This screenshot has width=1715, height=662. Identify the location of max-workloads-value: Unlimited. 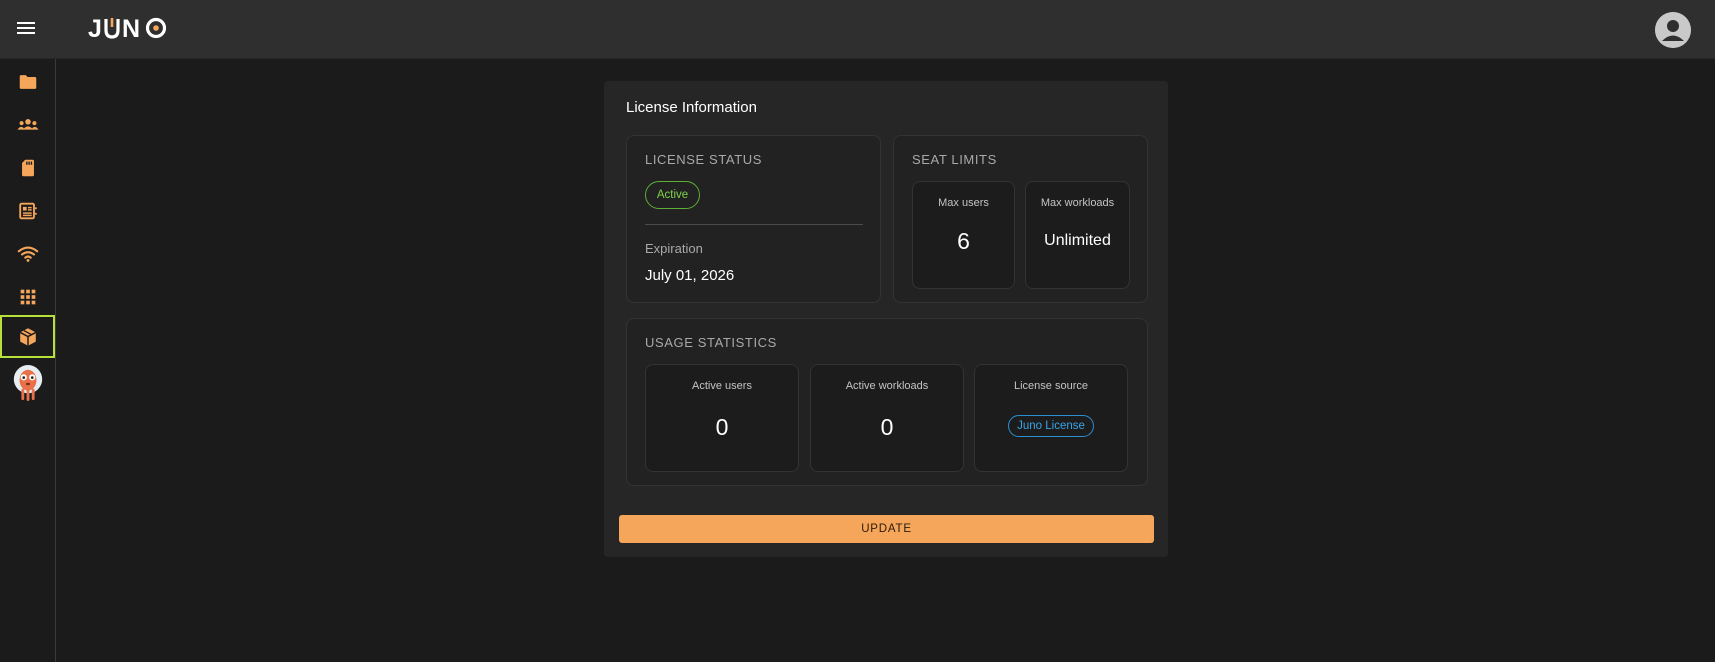
(1077, 240).